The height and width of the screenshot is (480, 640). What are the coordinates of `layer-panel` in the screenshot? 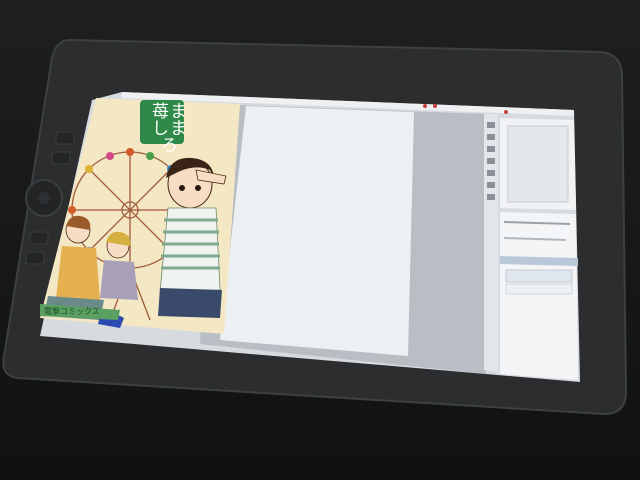 It's located at (539, 296).